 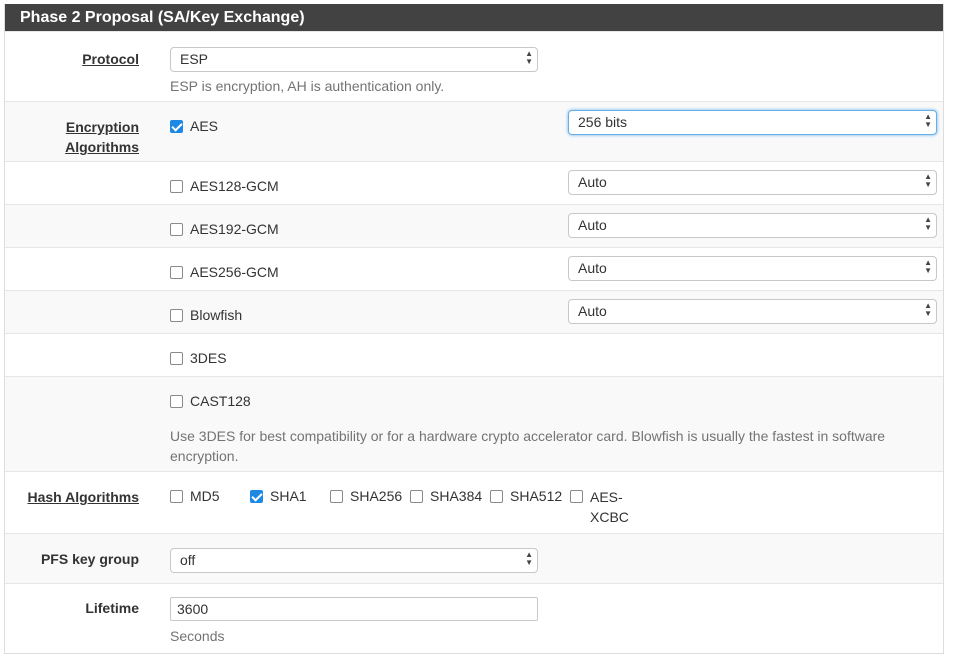 I want to click on aes128-gcm-label: AES128-GCM, so click(x=234, y=186).